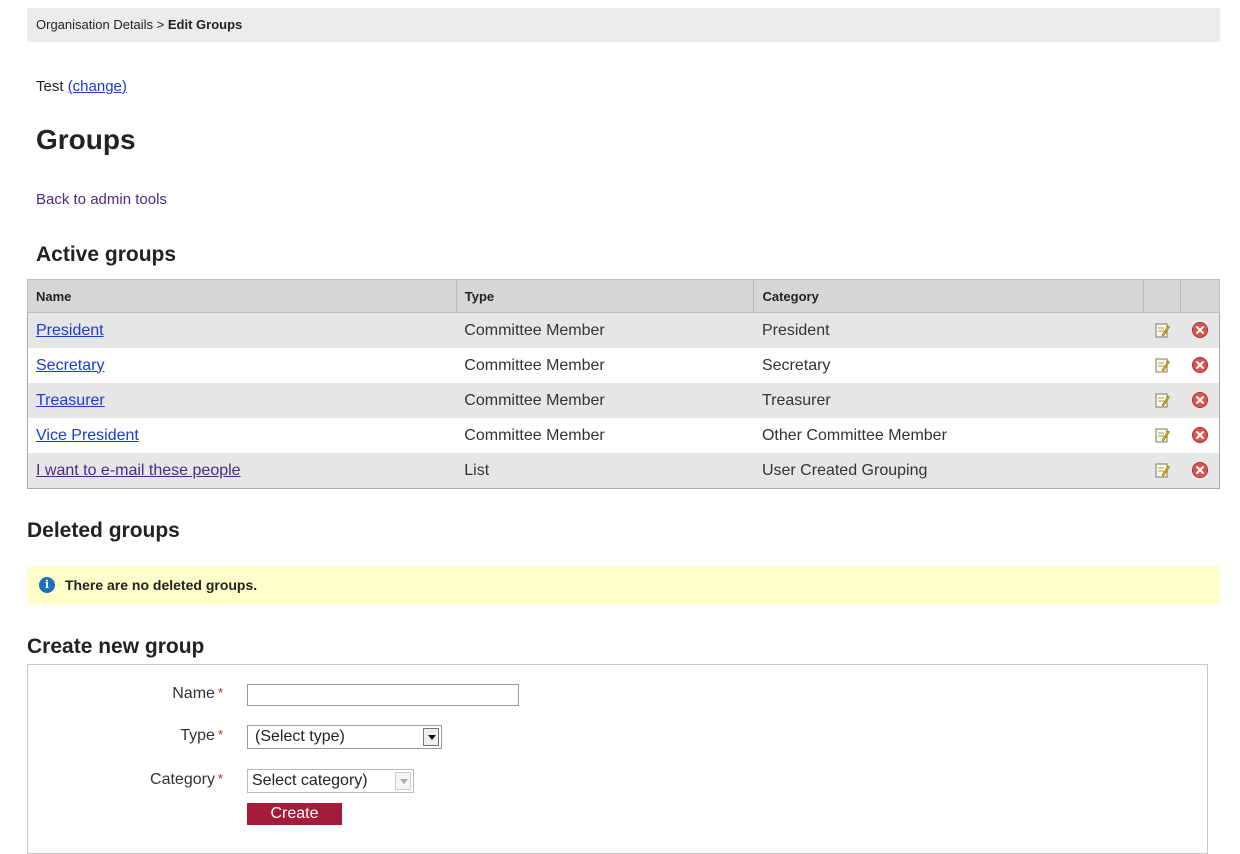  Describe the element at coordinates (163, 694) in the screenshot. I see `name-label: Name *` at that location.